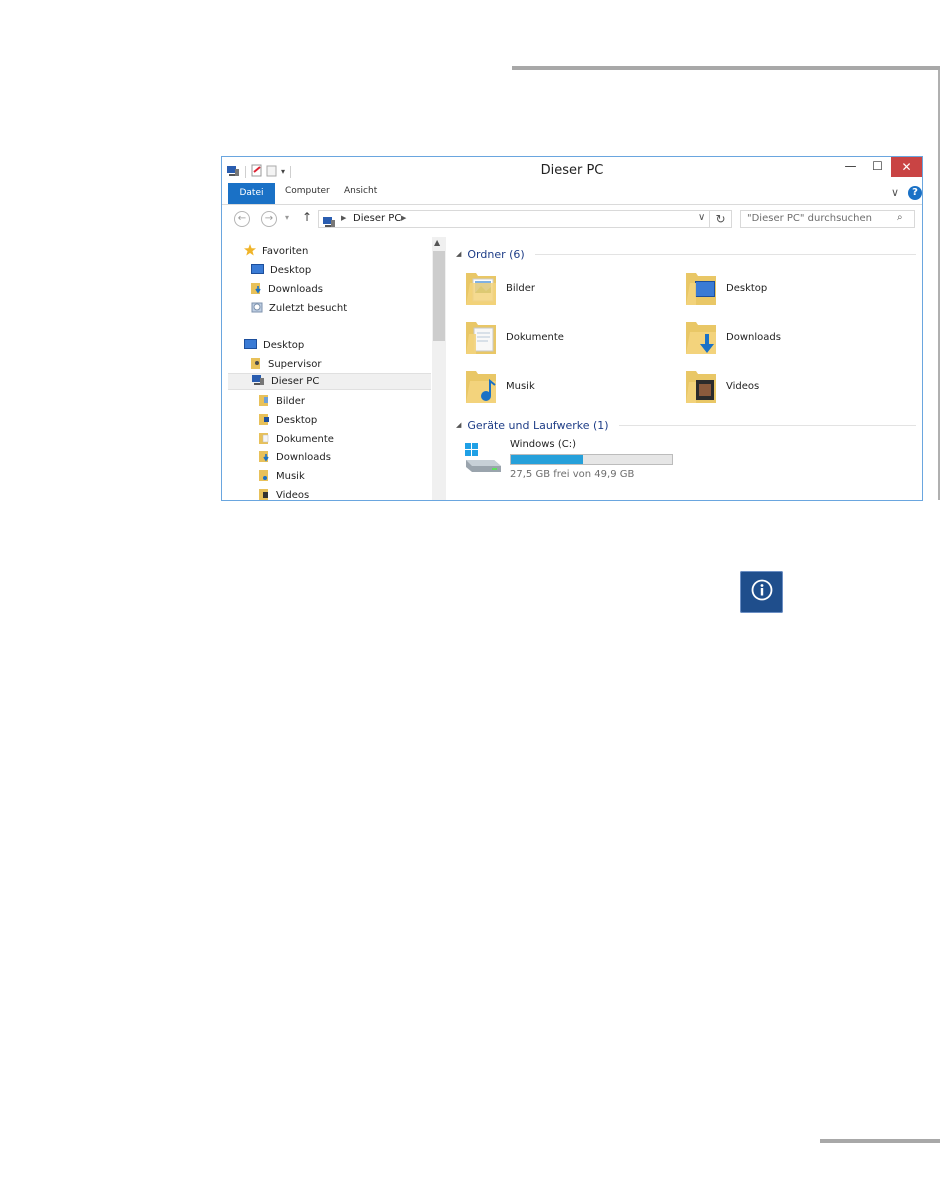 Image resolution: width=950 pixels, height=1181 pixels. Describe the element at coordinates (572, 194) in the screenshot. I see `ribbon-tabs: Datei Computer Ansicht ∨ ?` at that location.